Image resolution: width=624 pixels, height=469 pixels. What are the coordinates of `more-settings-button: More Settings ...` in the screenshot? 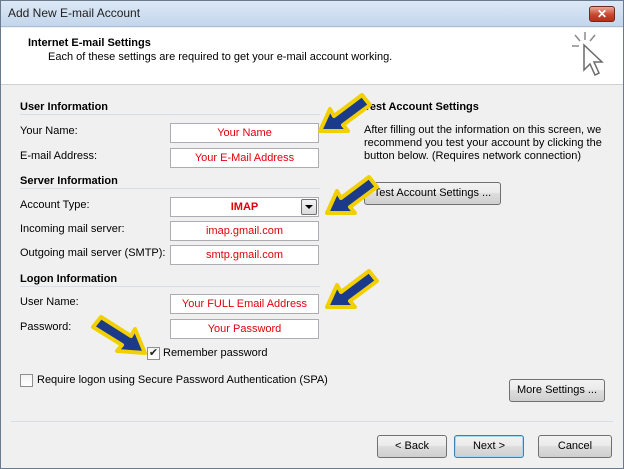 It's located at (557, 390).